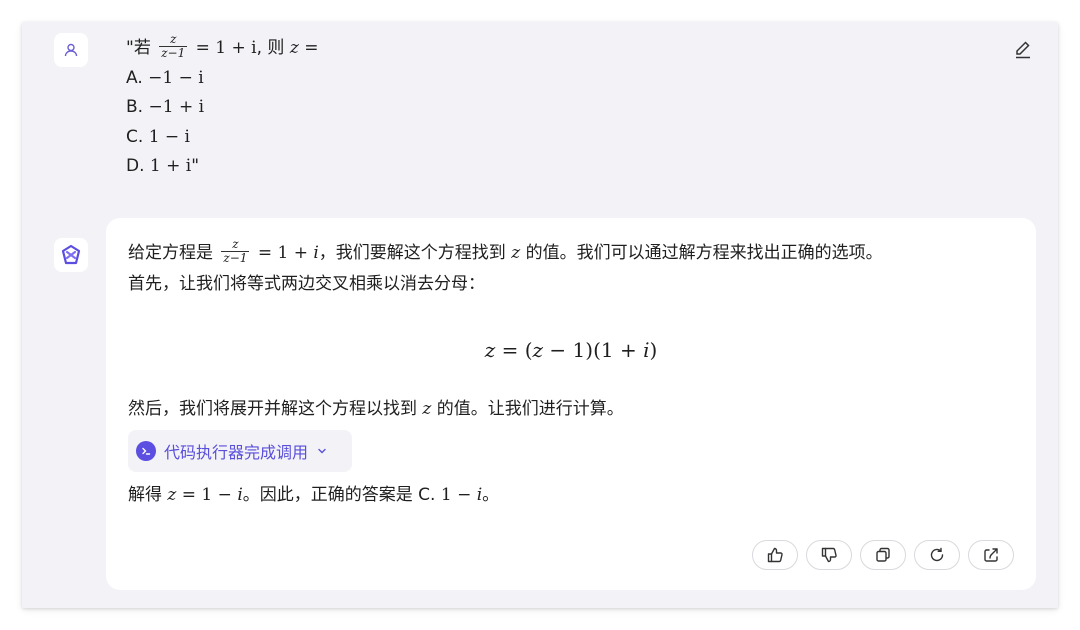  What do you see at coordinates (169, 136) in the screenshot?
I see `option-value: 1 − i` at bounding box center [169, 136].